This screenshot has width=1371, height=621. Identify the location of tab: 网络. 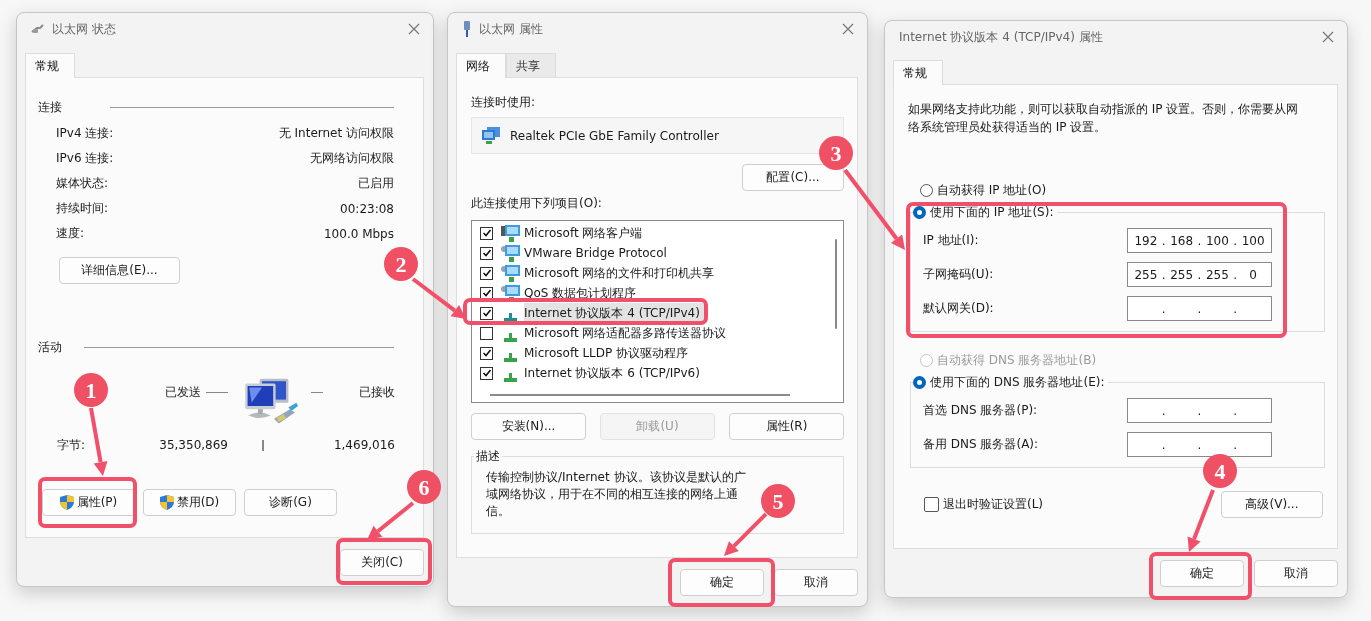
(481, 65).